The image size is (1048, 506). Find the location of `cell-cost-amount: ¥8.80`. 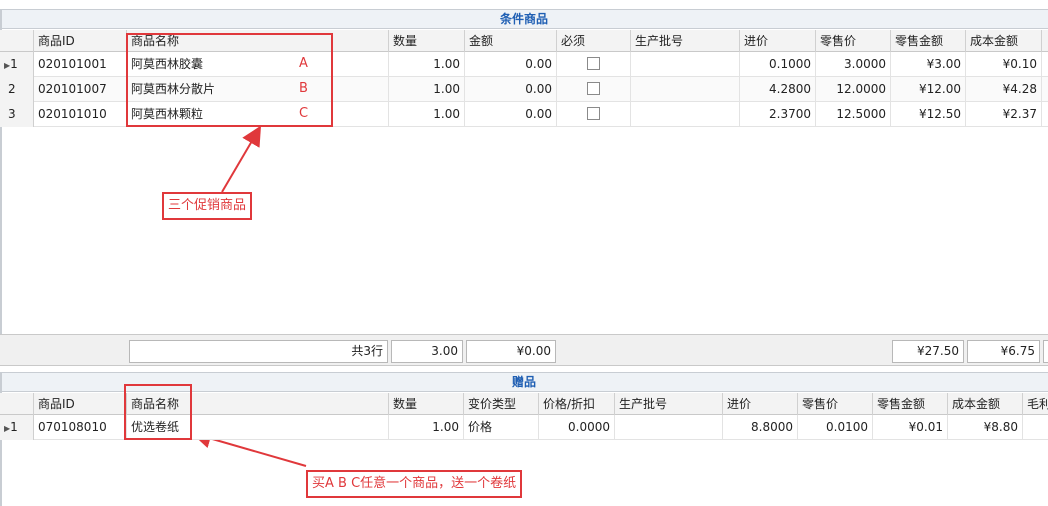

cell-cost-amount: ¥8.80 is located at coordinates (985, 427).